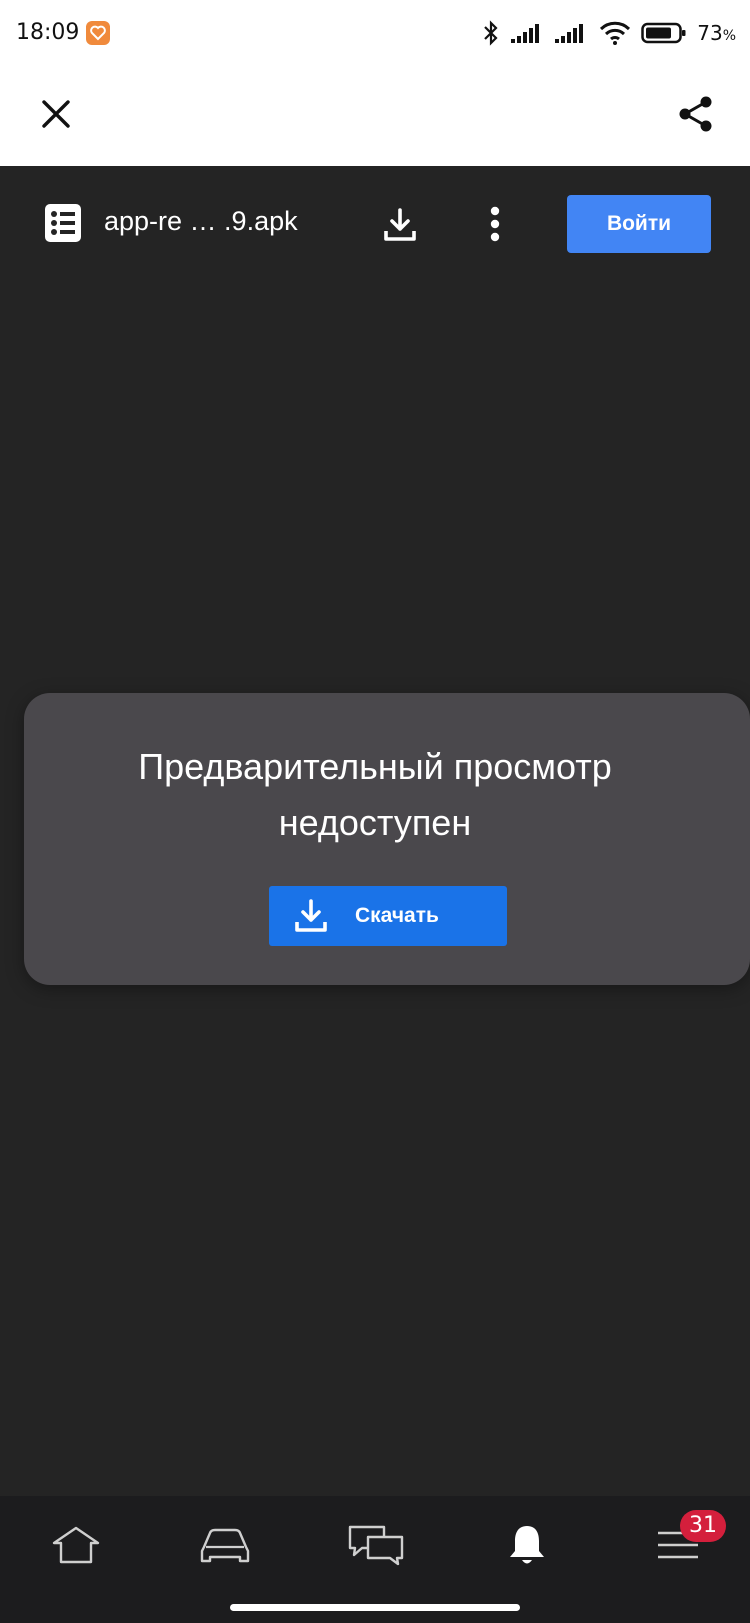 This screenshot has width=750, height=1623. I want to click on app-notification-icon, so click(98, 33).